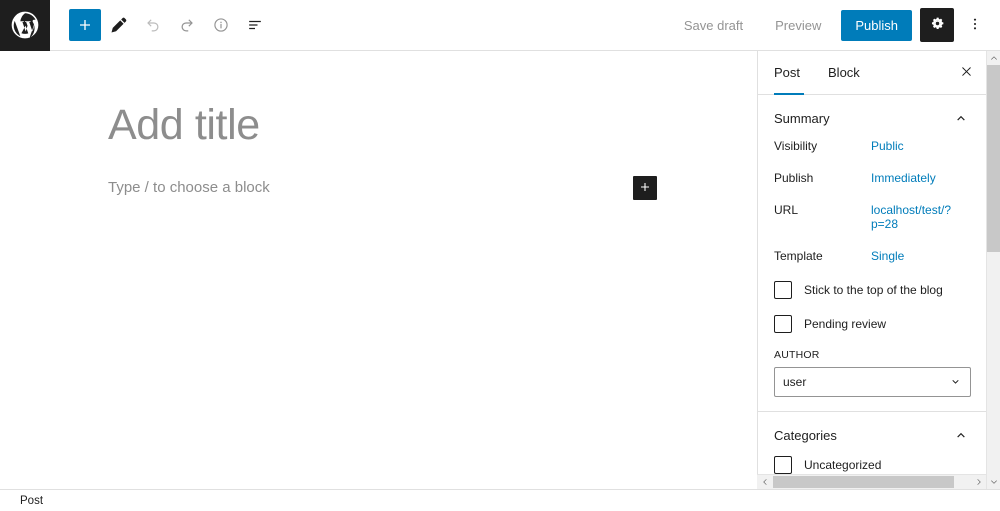 Image resolution: width=1000 pixels, height=511 pixels. What do you see at coordinates (783, 324) in the screenshot?
I see `pending-review-checkbox` at bounding box center [783, 324].